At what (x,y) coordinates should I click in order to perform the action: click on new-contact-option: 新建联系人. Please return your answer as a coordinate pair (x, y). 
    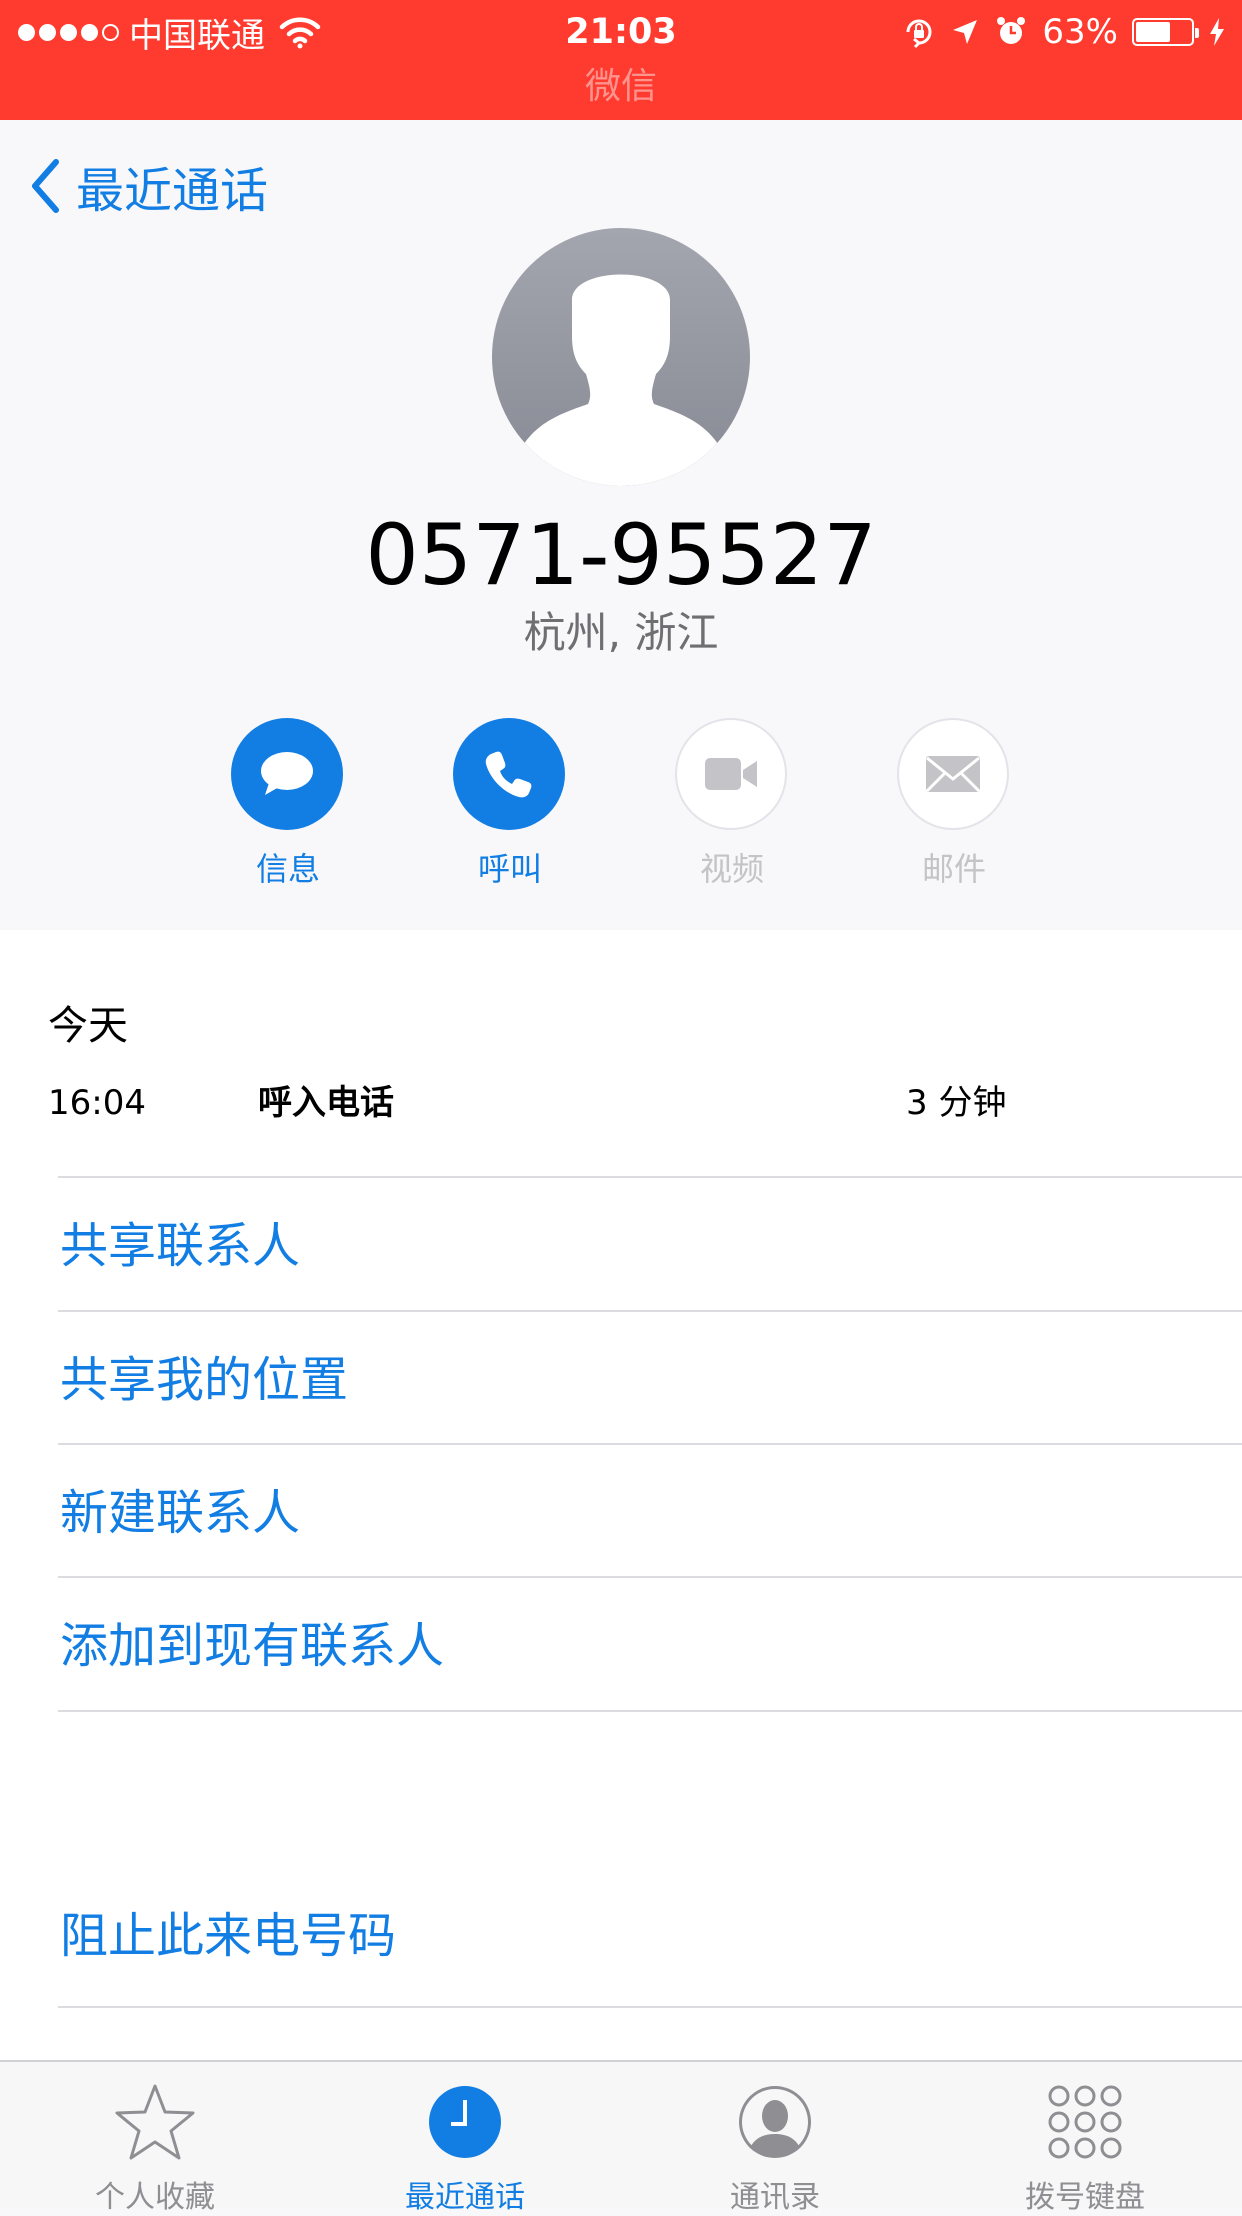
    Looking at the image, I should click on (180, 1513).